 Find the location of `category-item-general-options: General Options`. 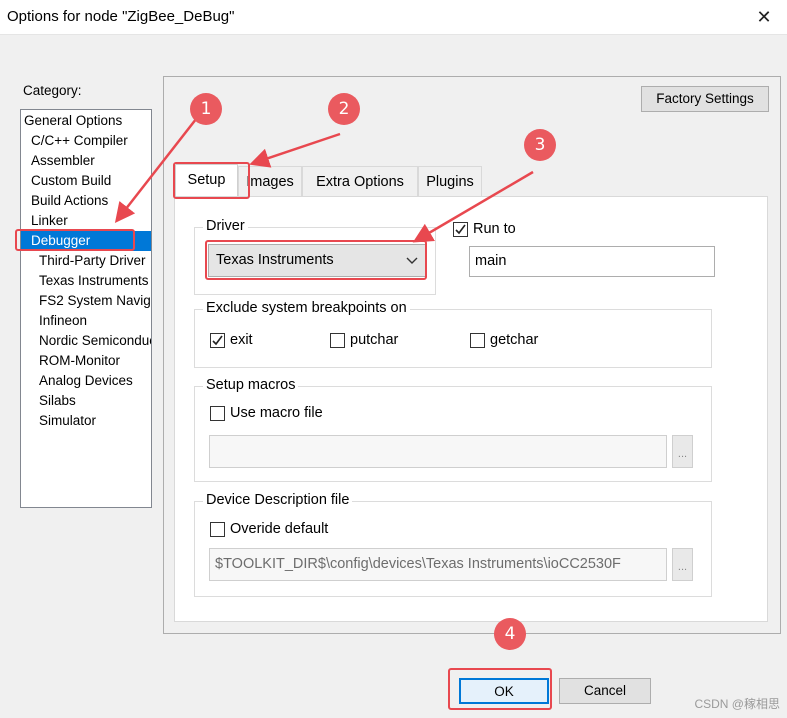

category-item-general-options: General Options is located at coordinates (73, 121).